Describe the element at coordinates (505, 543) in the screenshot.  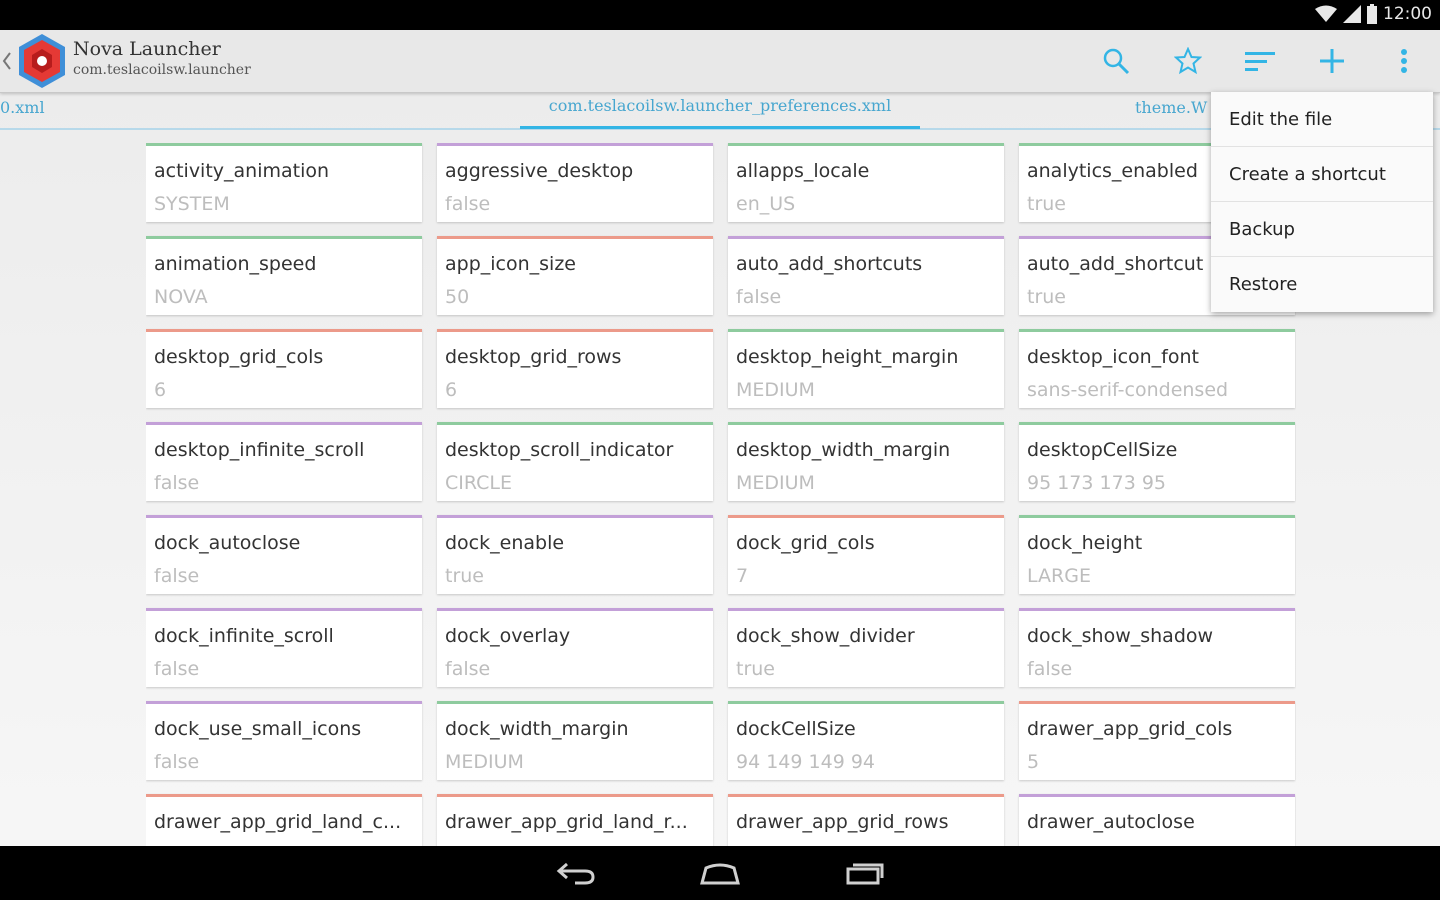
I see `preference-key: dock_enable` at that location.